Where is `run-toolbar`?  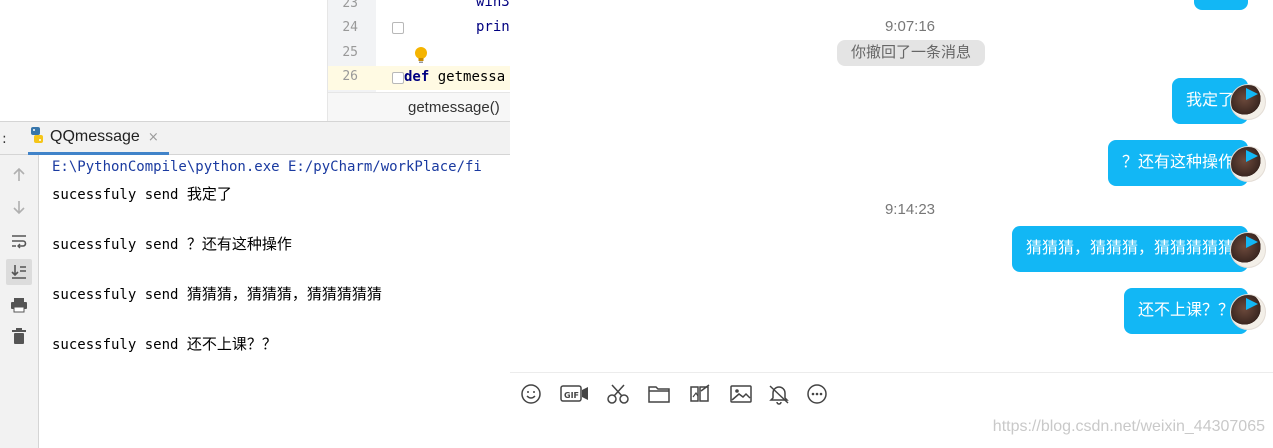 run-toolbar is located at coordinates (19, 301).